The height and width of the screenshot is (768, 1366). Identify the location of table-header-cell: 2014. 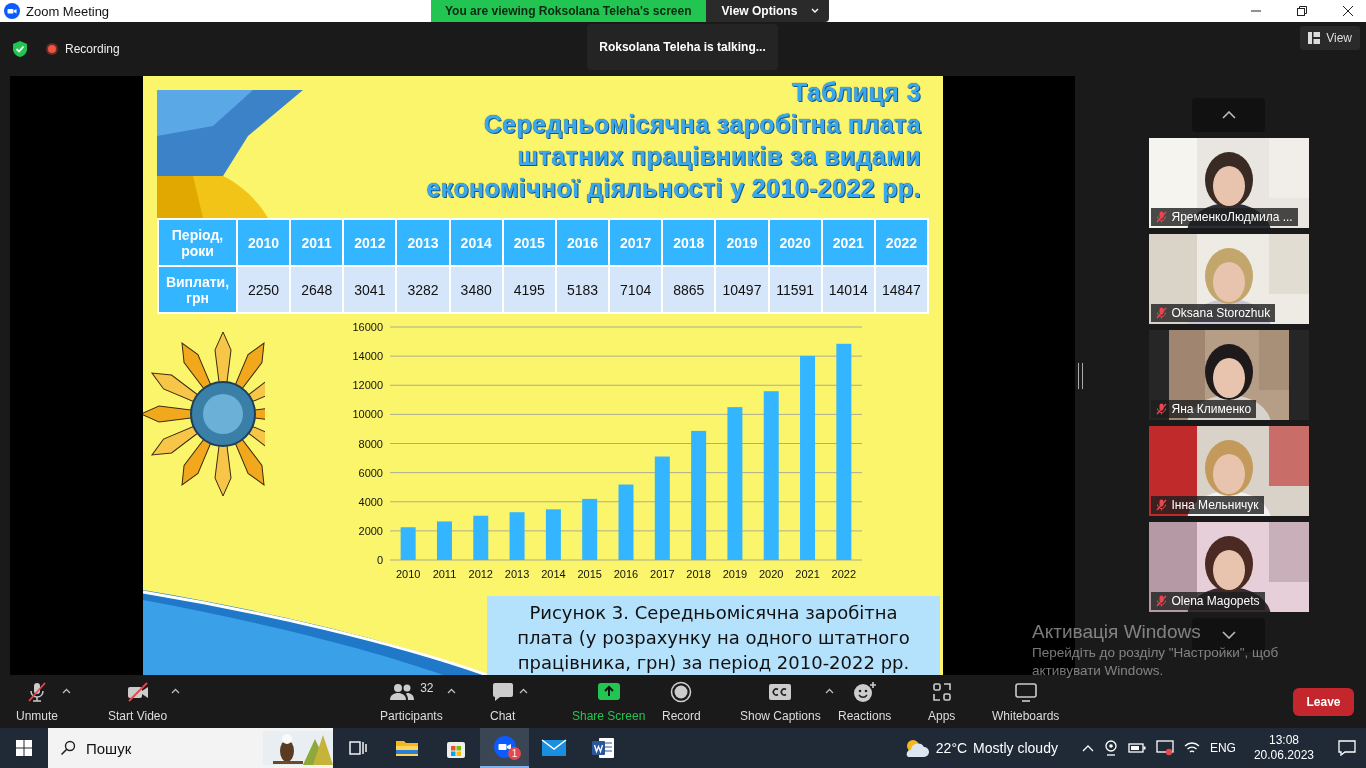
(476, 242).